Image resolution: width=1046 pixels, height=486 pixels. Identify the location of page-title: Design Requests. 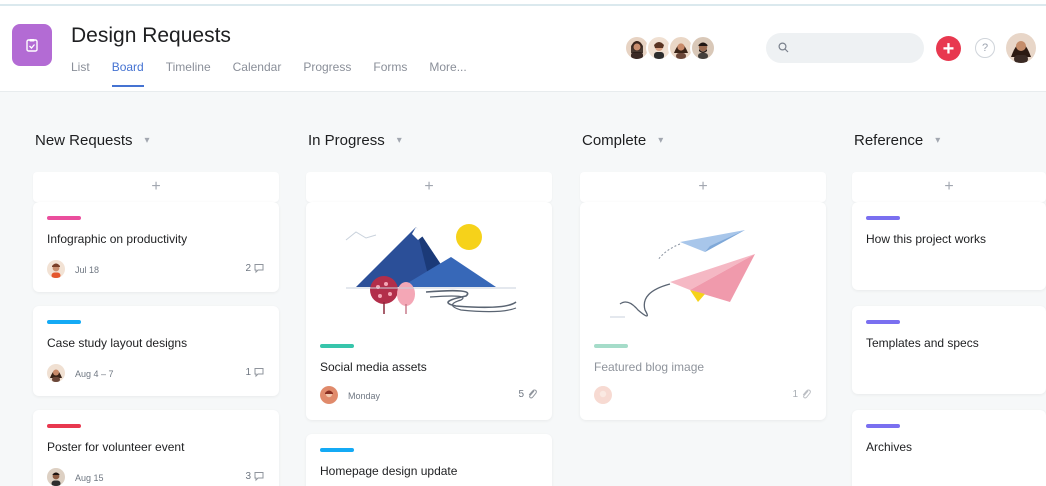
(151, 36).